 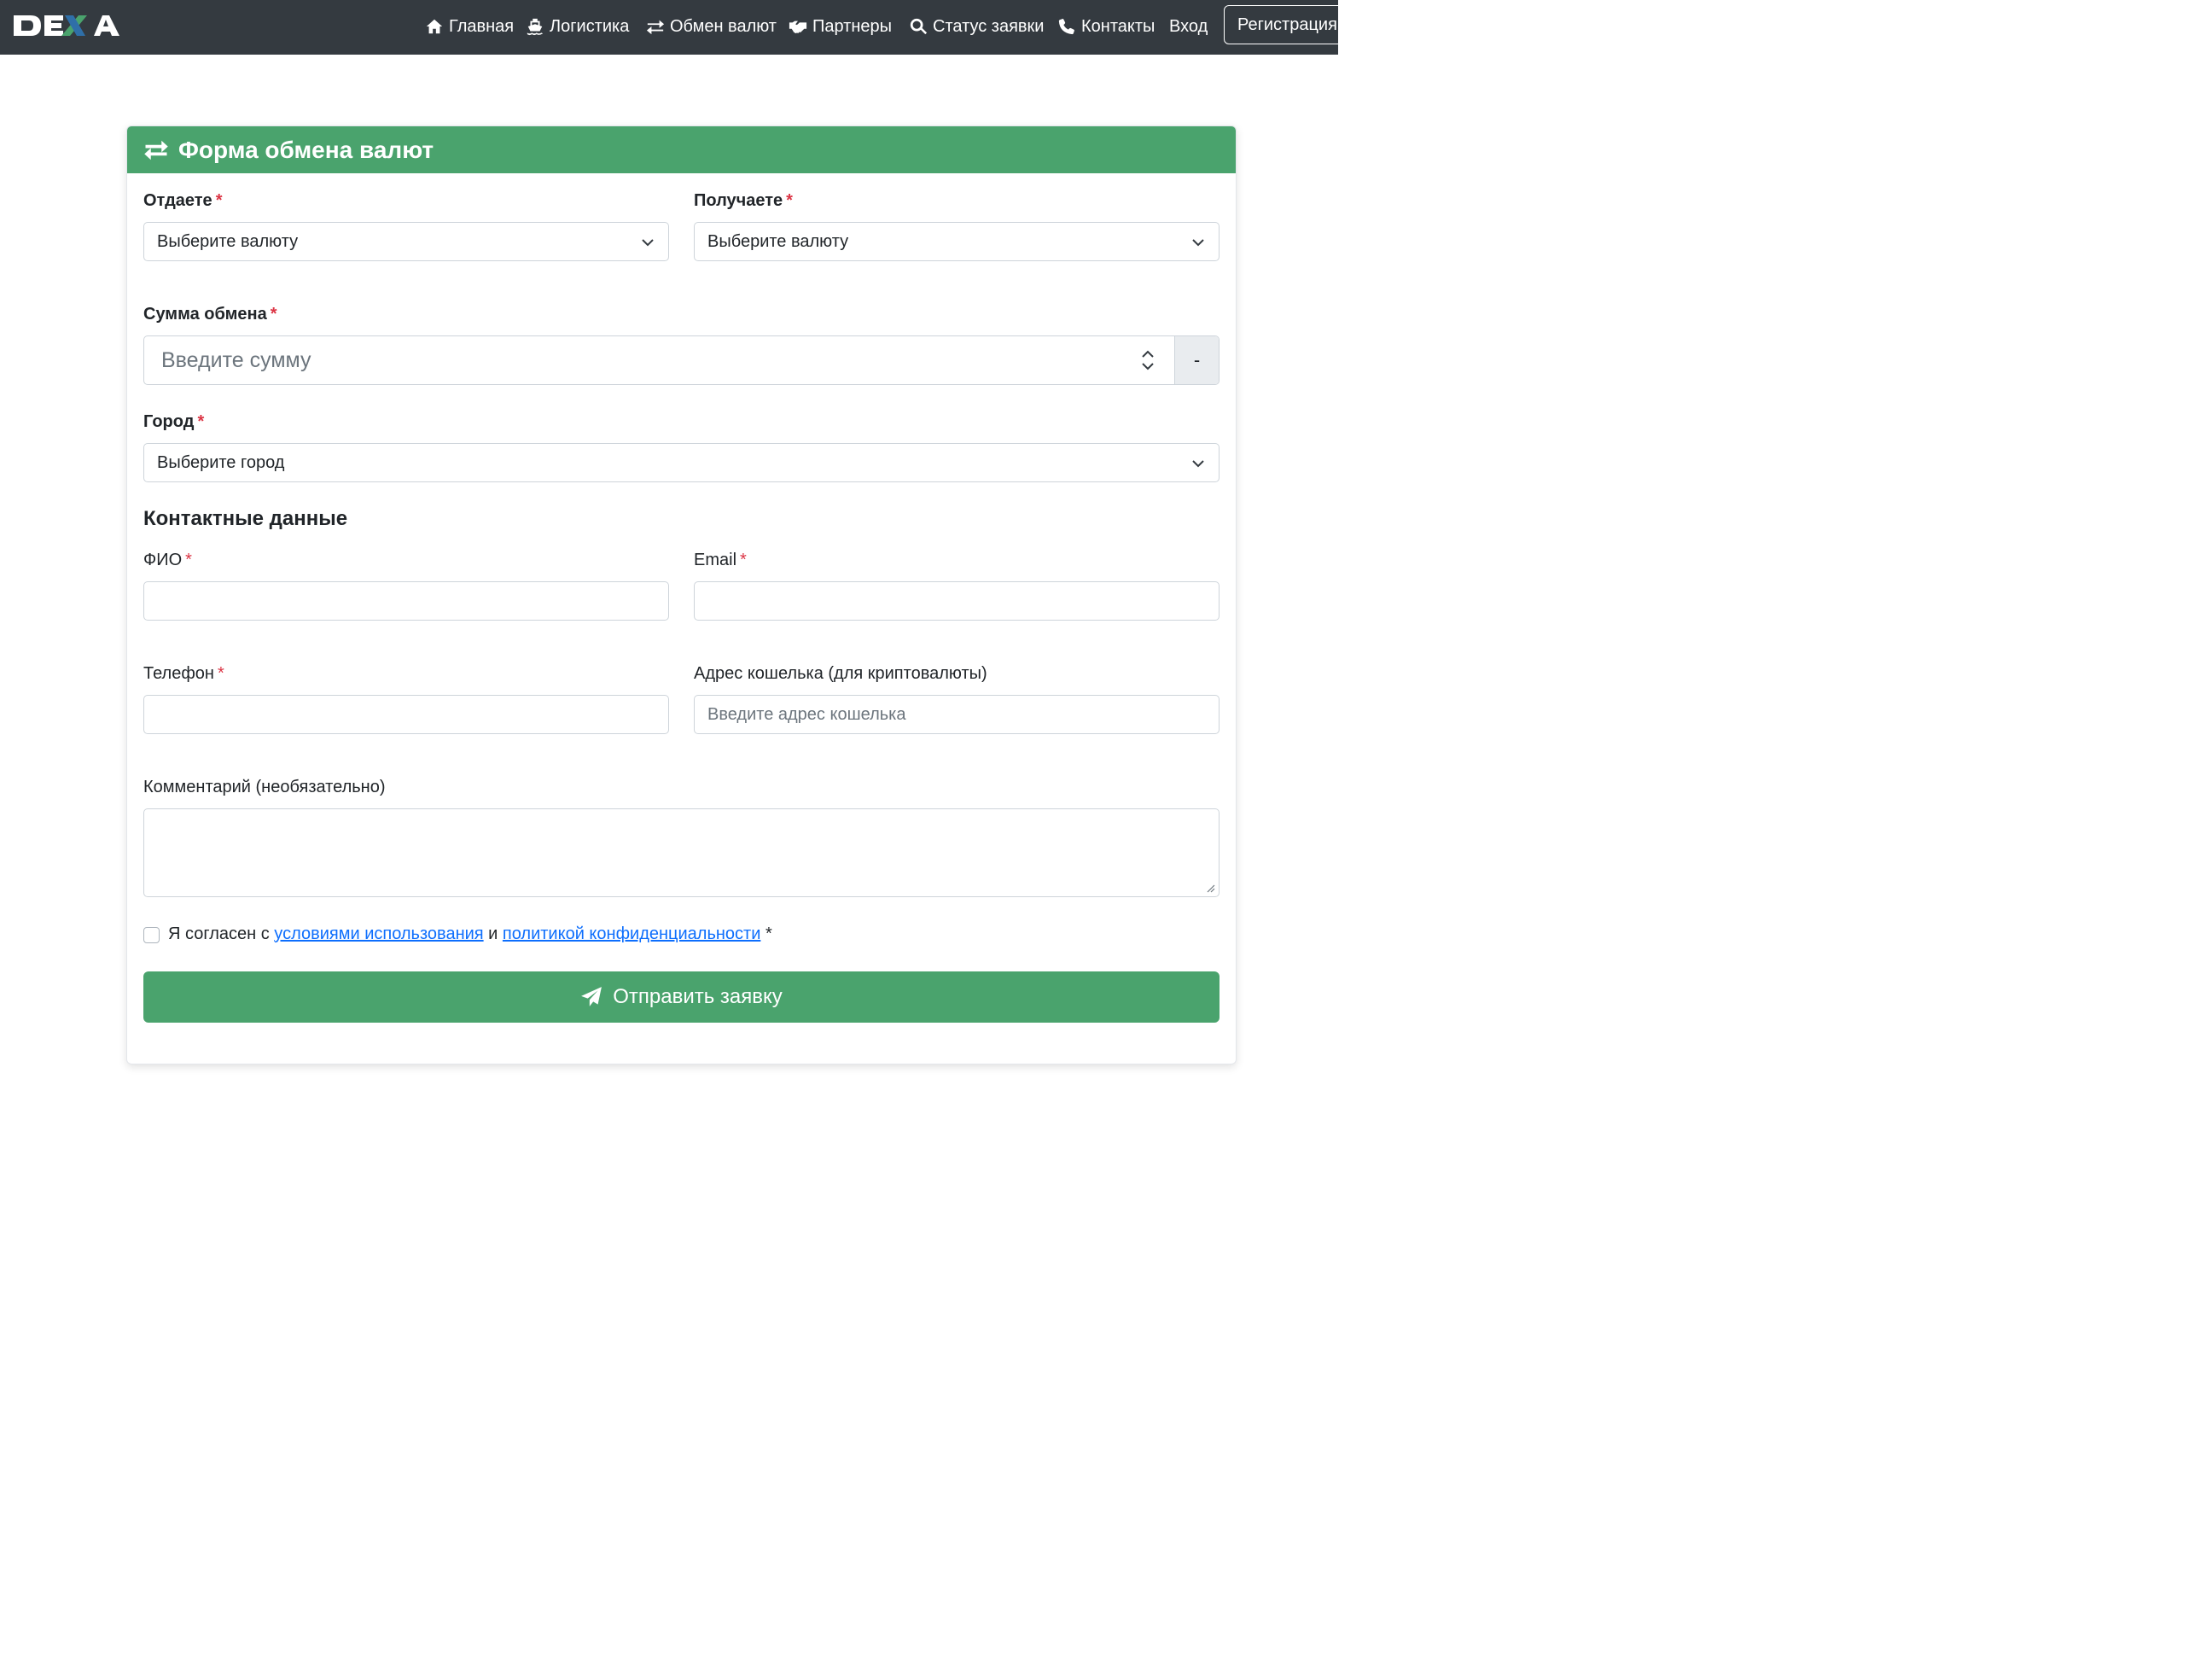 What do you see at coordinates (631, 934) in the screenshot?
I see `privacy-link: политикой конфиденциальности` at bounding box center [631, 934].